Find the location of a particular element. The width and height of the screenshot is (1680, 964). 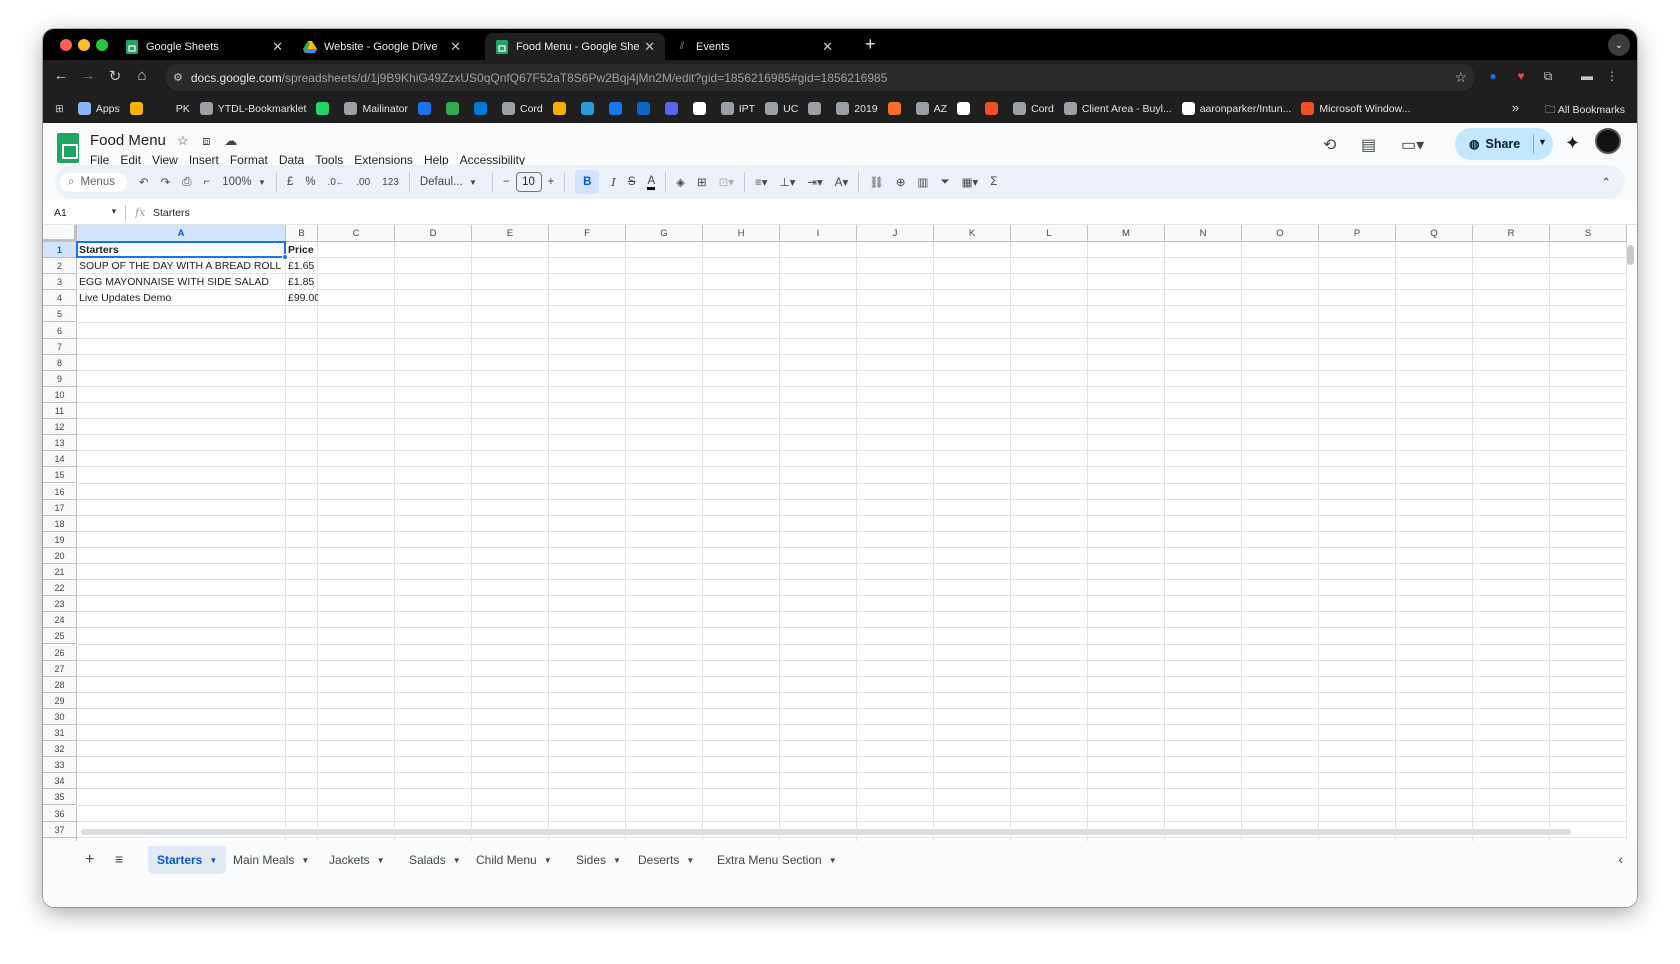

row-header: 19 is located at coordinates (60, 539).